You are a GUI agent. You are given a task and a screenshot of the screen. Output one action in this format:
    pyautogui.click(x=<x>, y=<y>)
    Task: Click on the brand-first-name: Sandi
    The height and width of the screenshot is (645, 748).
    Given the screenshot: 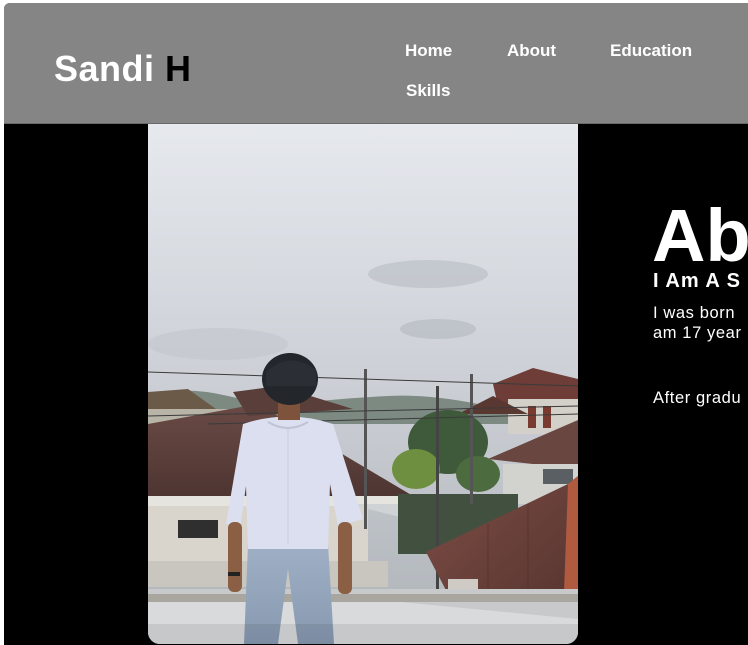 What is the action you would take?
    pyautogui.click(x=104, y=68)
    